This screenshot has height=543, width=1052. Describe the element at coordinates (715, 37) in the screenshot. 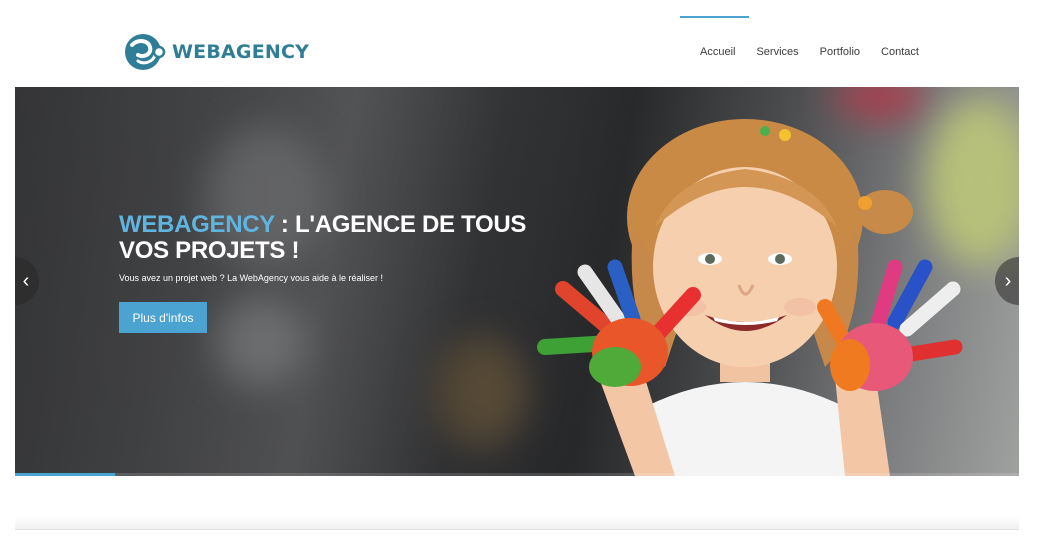

I see `nav-item-accueil: Accueil` at that location.